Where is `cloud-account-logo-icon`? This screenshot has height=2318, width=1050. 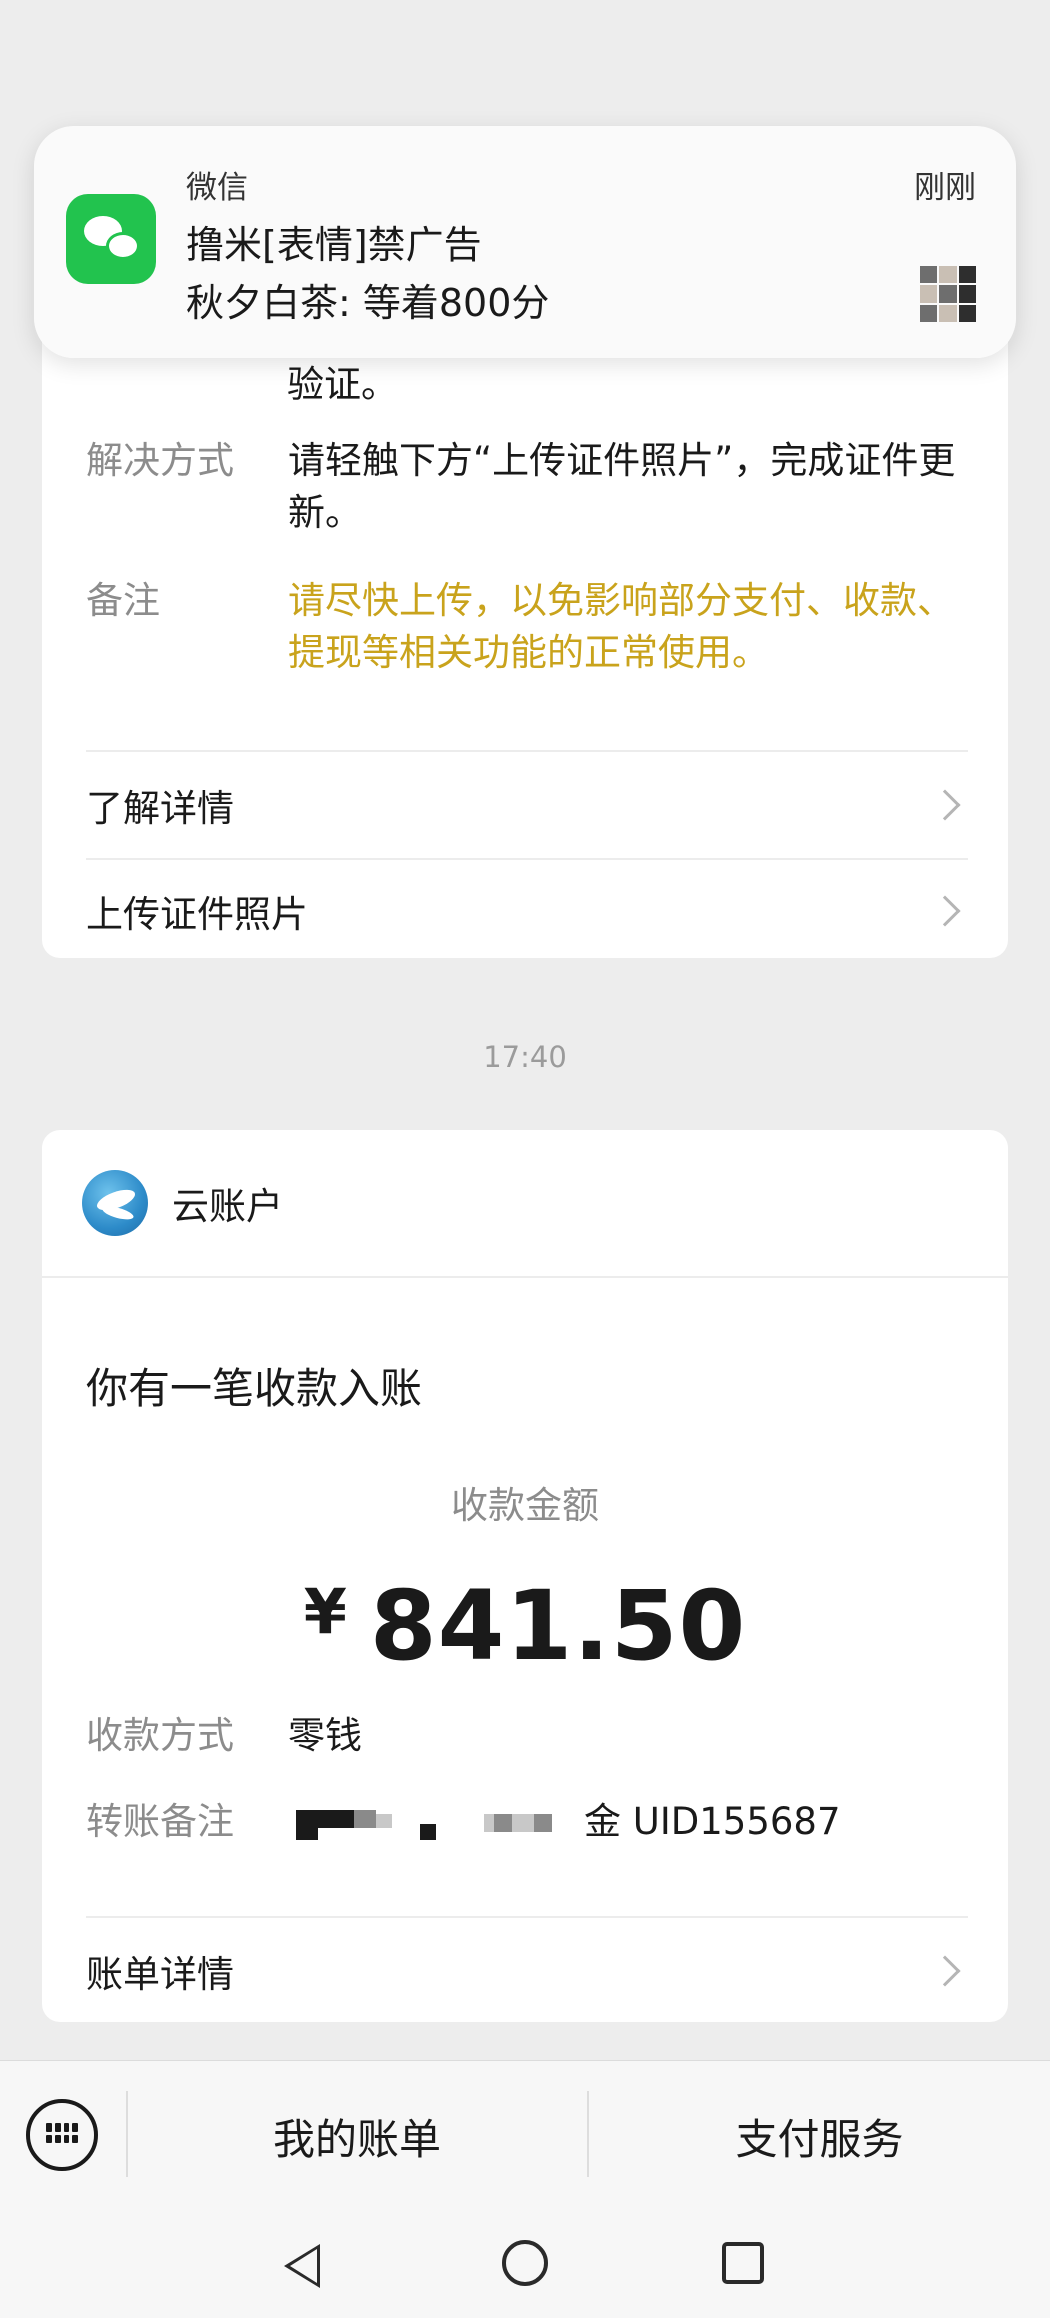 cloud-account-logo-icon is located at coordinates (115, 1203).